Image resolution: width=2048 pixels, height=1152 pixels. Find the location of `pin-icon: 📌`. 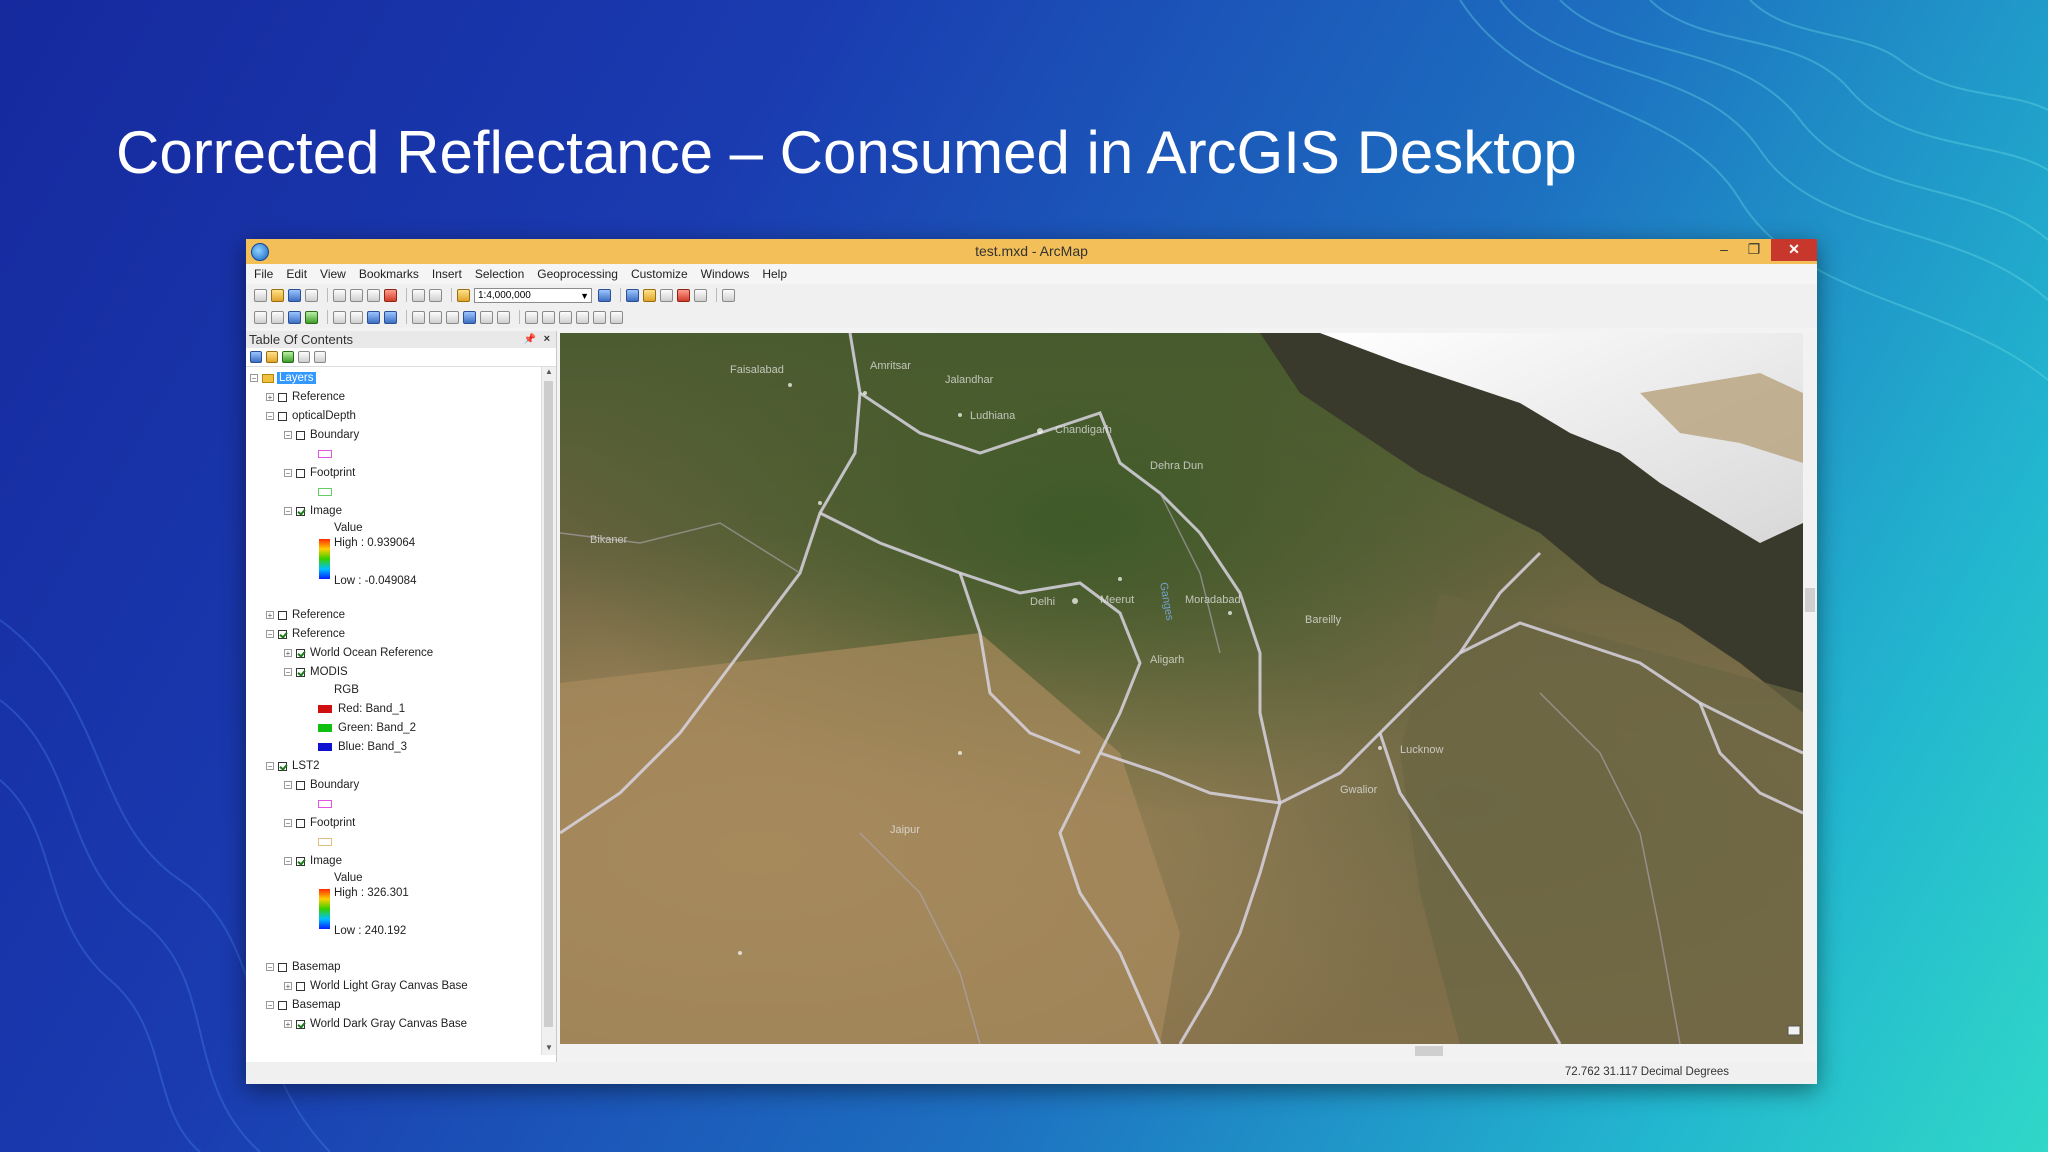

pin-icon: 📌 is located at coordinates (530, 339).